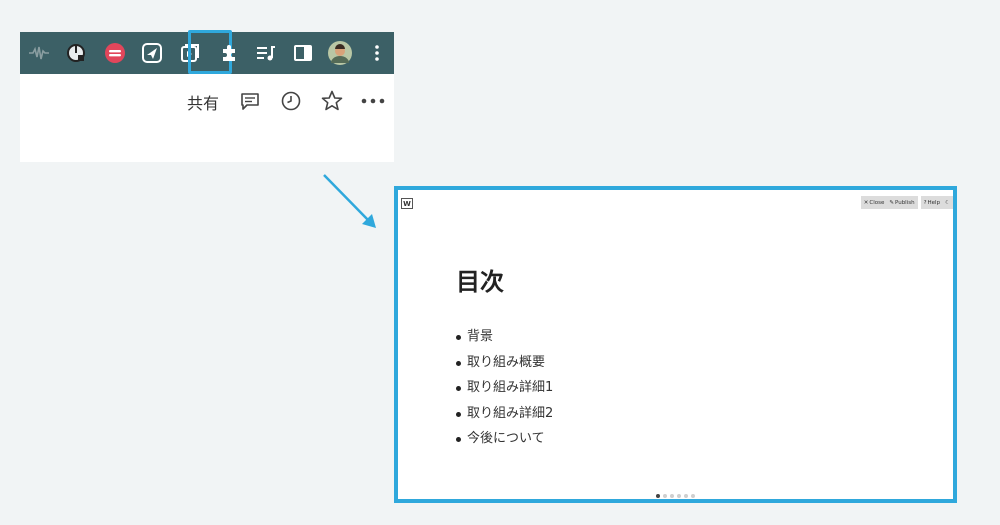 Image resolution: width=1000 pixels, height=525 pixels. I want to click on pointer-arrow-icon, so click(349, 203).